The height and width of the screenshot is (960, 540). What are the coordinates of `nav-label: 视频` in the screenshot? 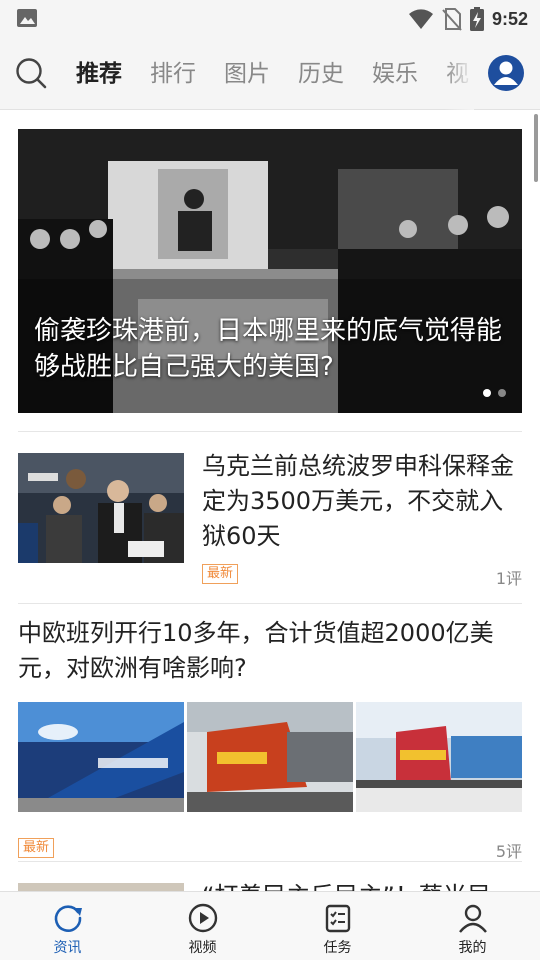 It's located at (202, 948).